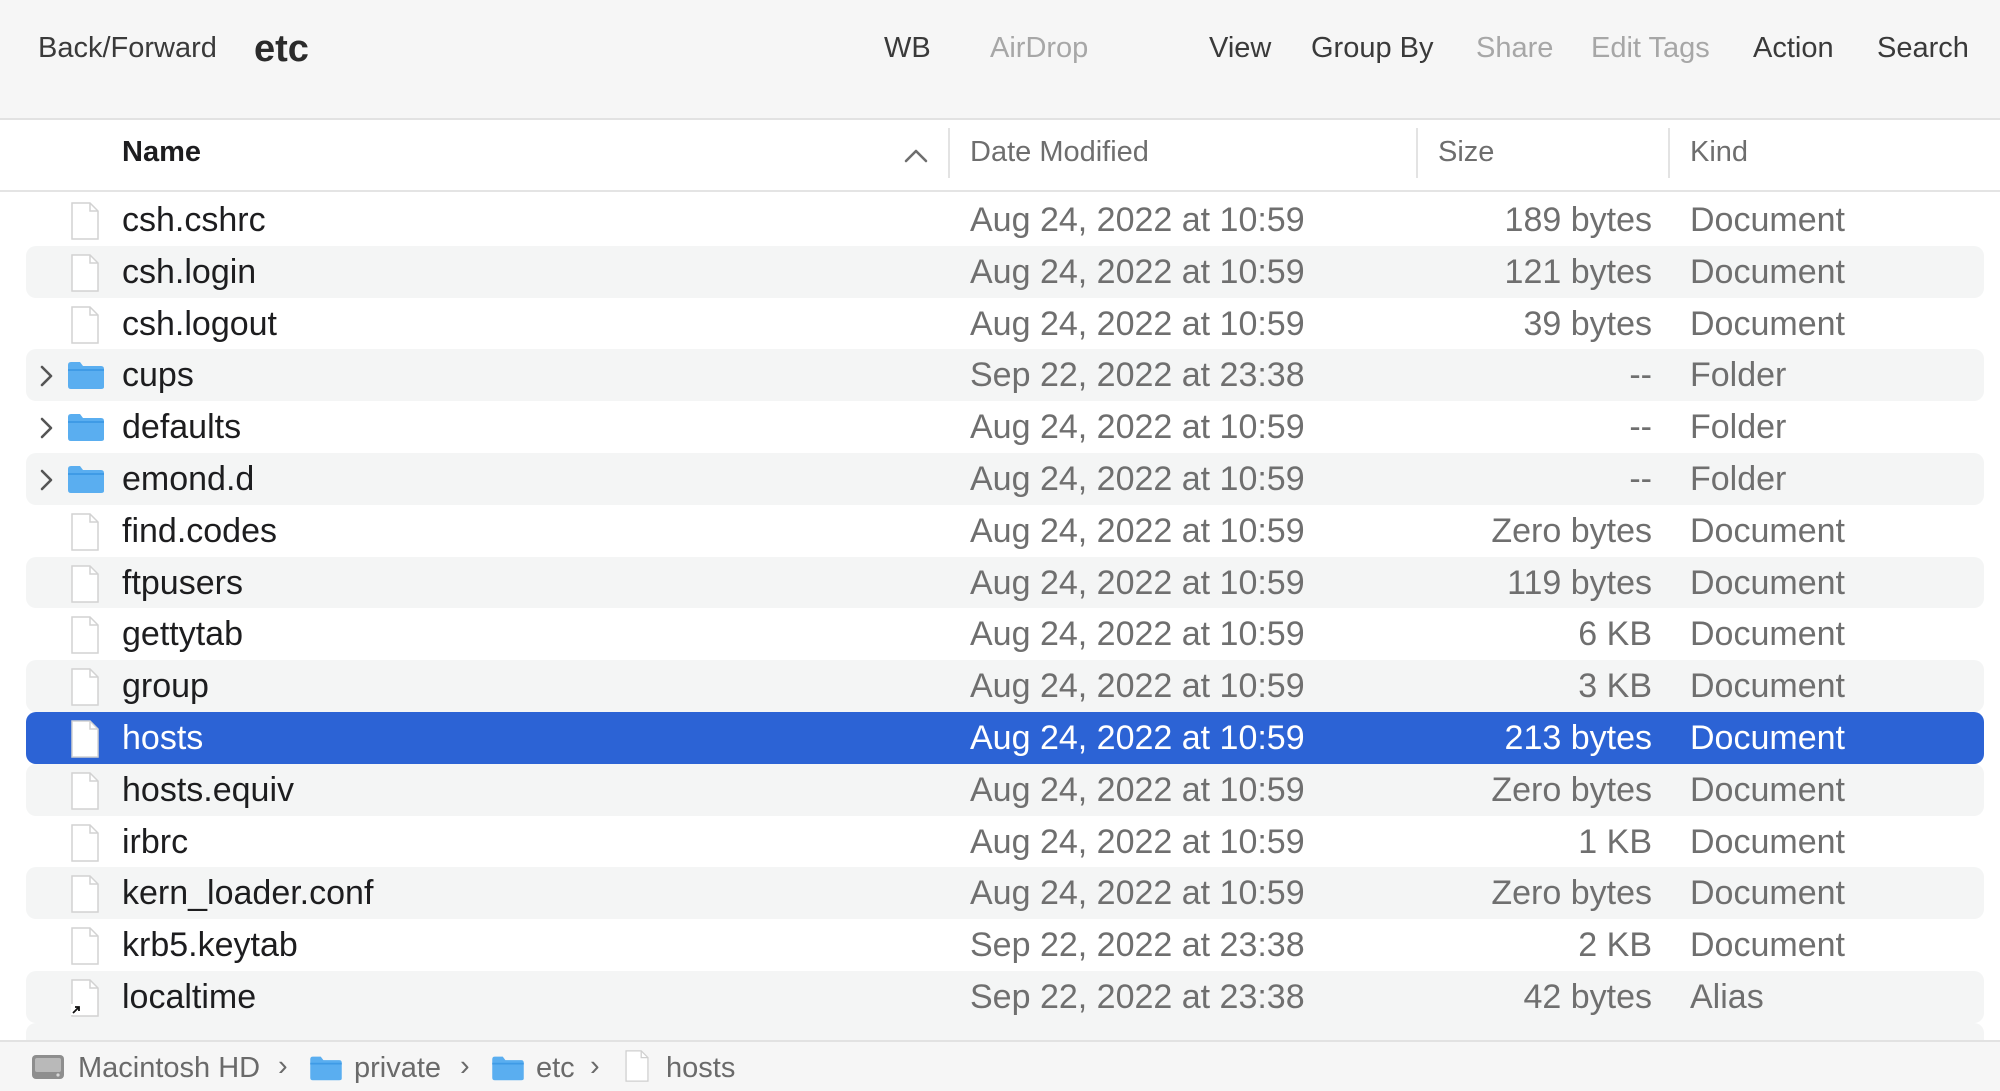  What do you see at coordinates (281, 49) in the screenshot?
I see `window-title: etc` at bounding box center [281, 49].